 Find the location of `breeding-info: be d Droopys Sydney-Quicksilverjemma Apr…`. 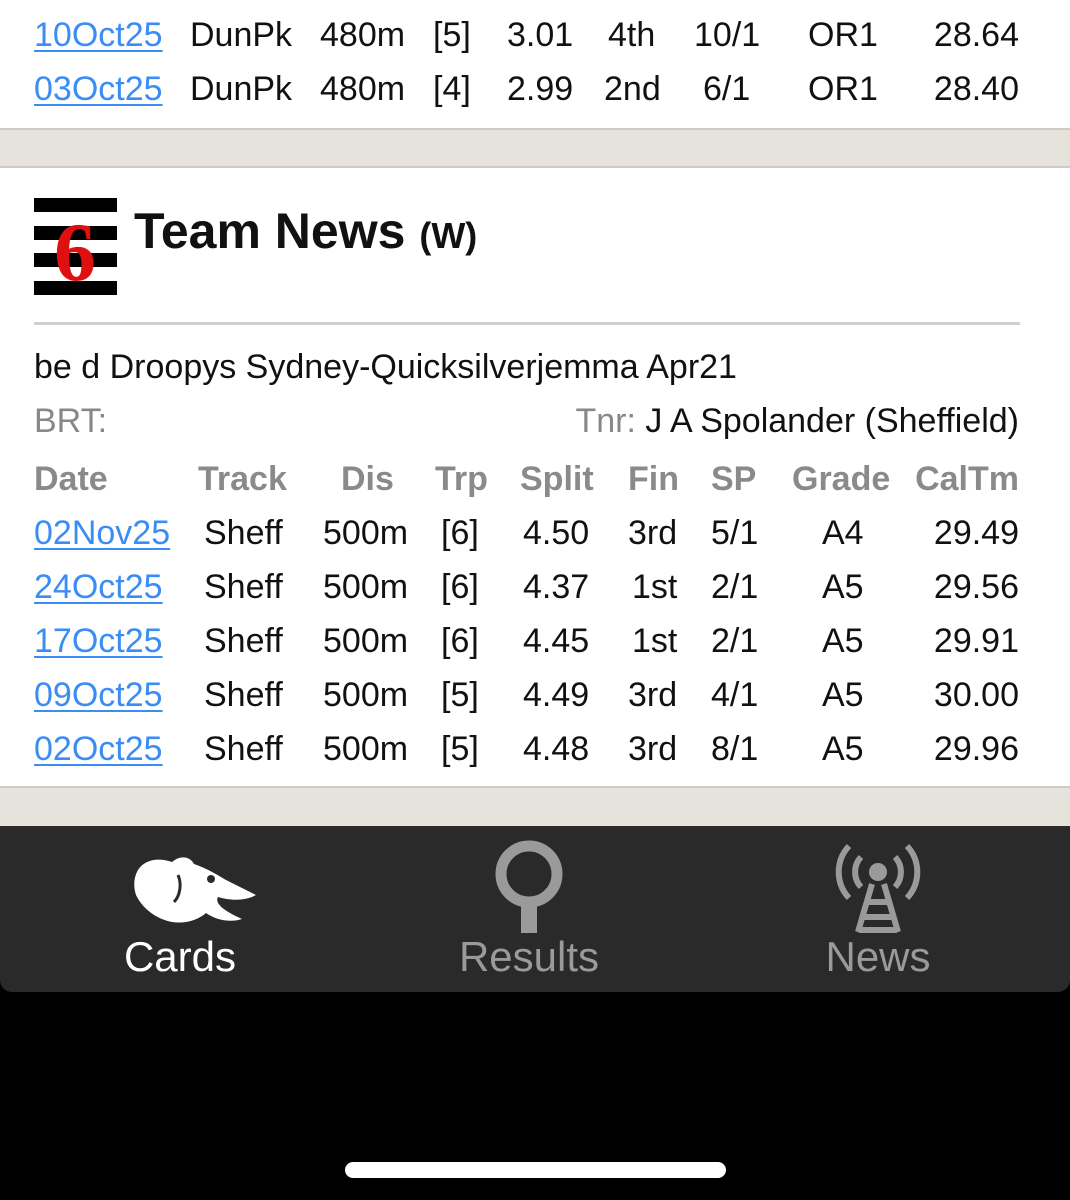

breeding-info: be d Droopys Sydney-Quicksilverjemma Apr… is located at coordinates (385, 367).